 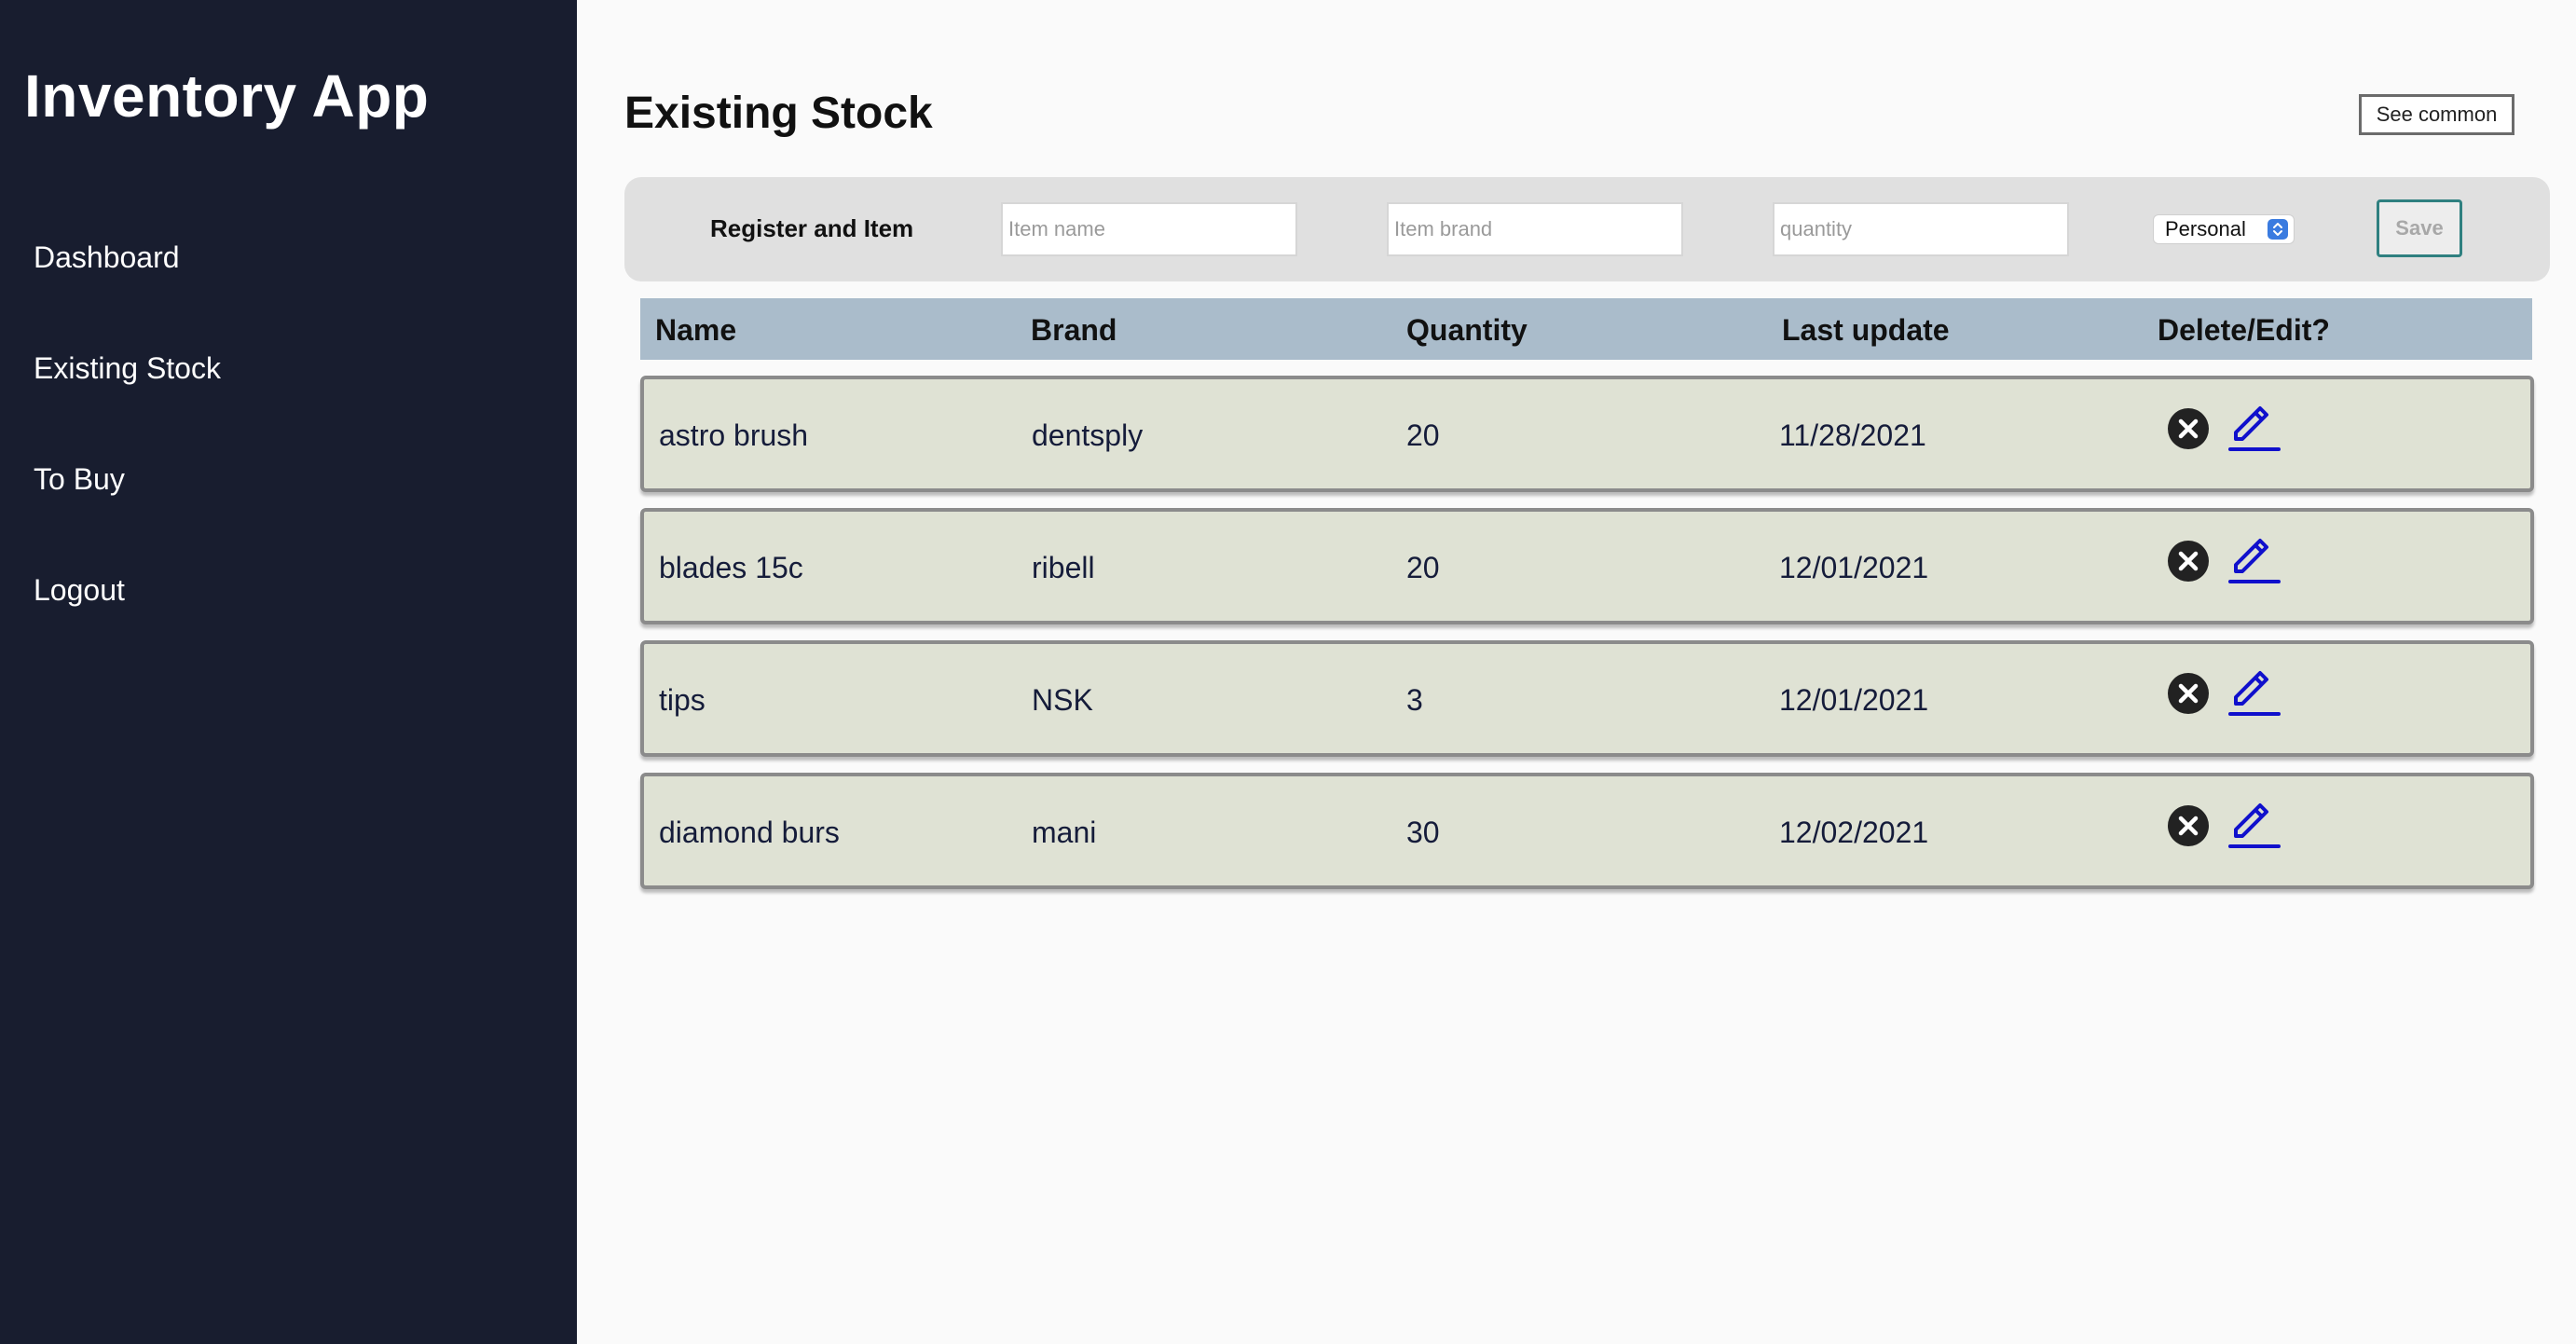 What do you see at coordinates (1852, 435) in the screenshot?
I see `cell-last-update: 11/28/2021` at bounding box center [1852, 435].